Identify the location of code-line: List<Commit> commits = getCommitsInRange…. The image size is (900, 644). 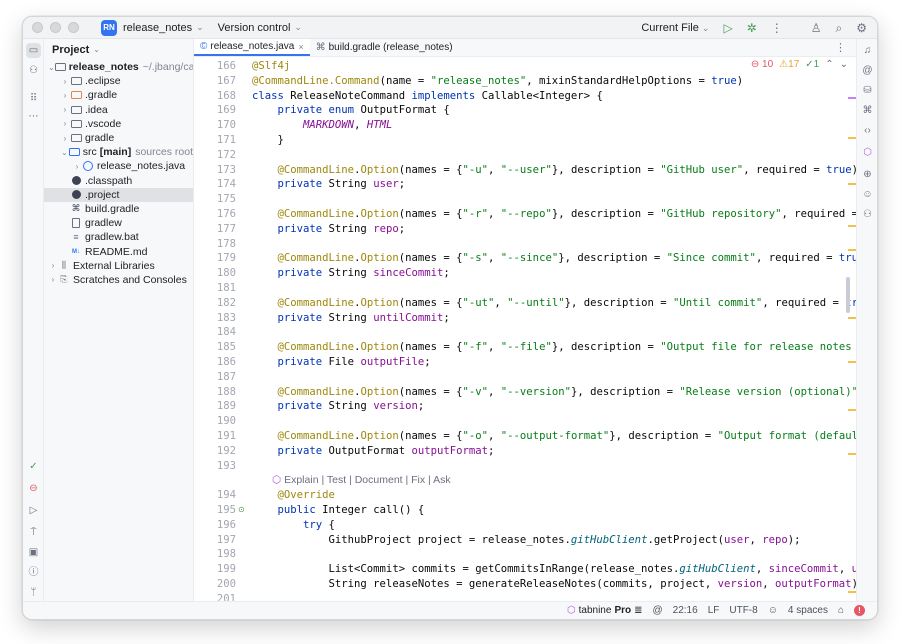
(554, 569).